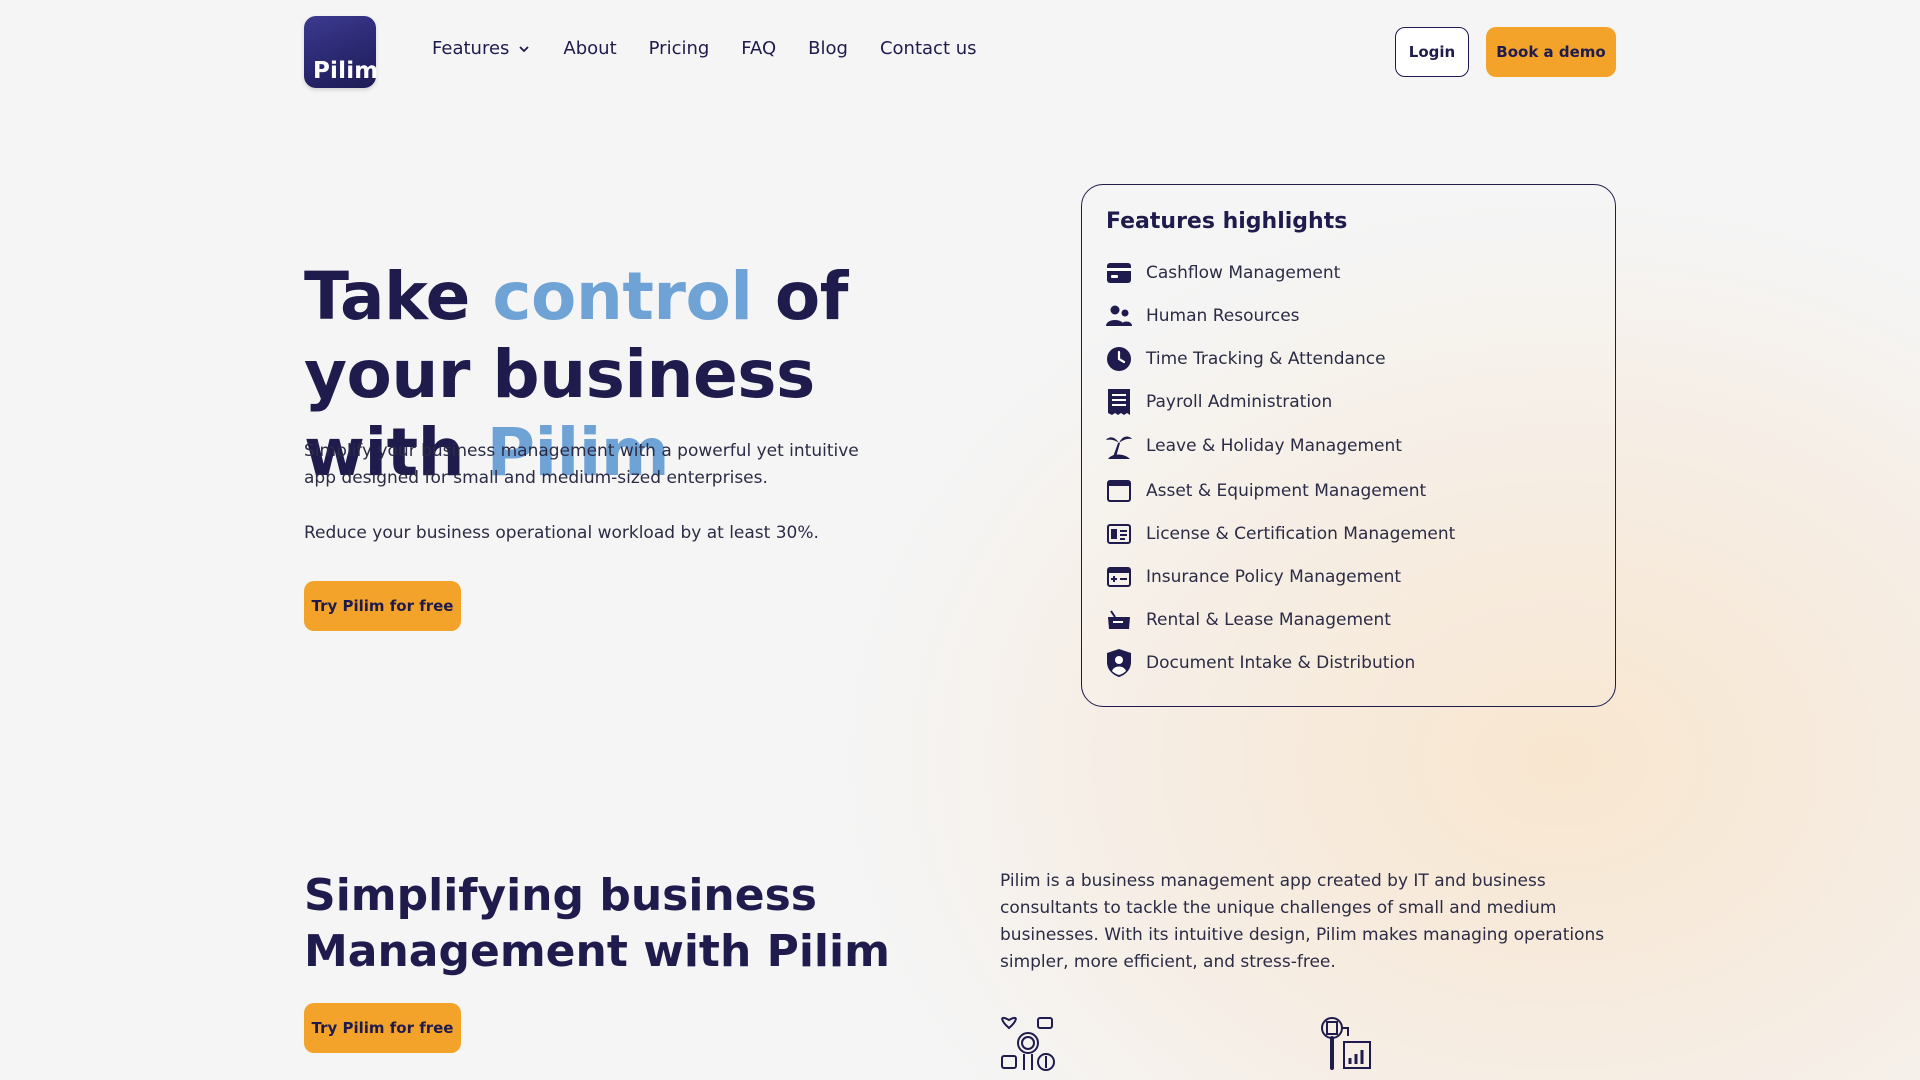 The height and width of the screenshot is (1080, 1920). Describe the element at coordinates (1268, 620) in the screenshot. I see `feature-label: Rental & Lease Management` at that location.